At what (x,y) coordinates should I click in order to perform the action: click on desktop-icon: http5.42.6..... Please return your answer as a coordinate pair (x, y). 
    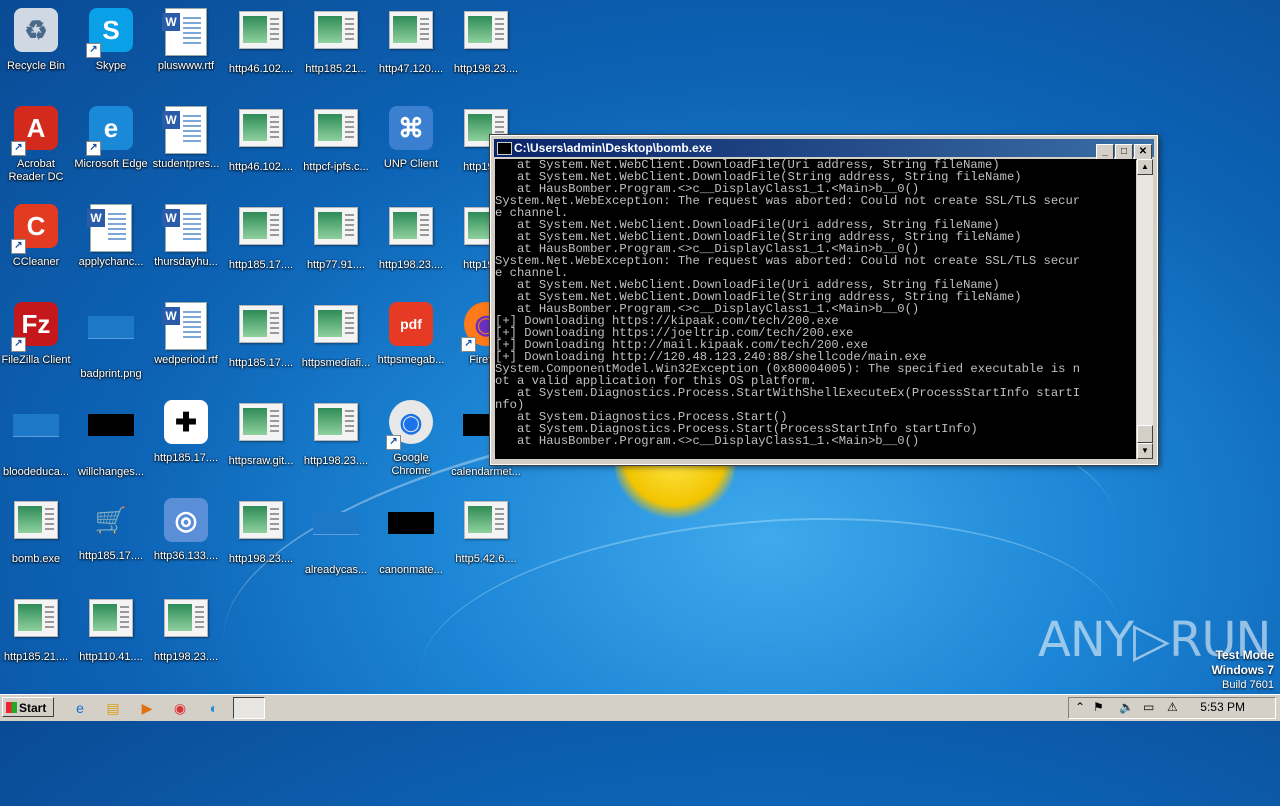
    Looking at the image, I should click on (486, 539).